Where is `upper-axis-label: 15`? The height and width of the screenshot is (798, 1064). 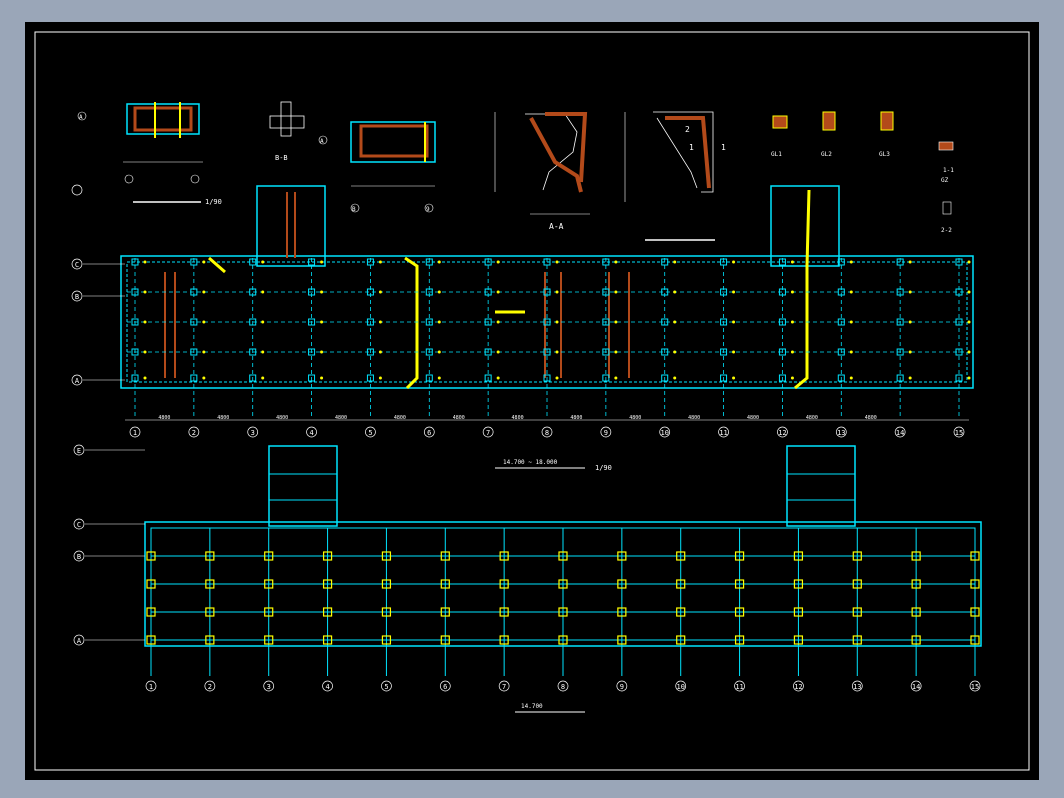
upper-axis-label: 15 is located at coordinates (959, 433).